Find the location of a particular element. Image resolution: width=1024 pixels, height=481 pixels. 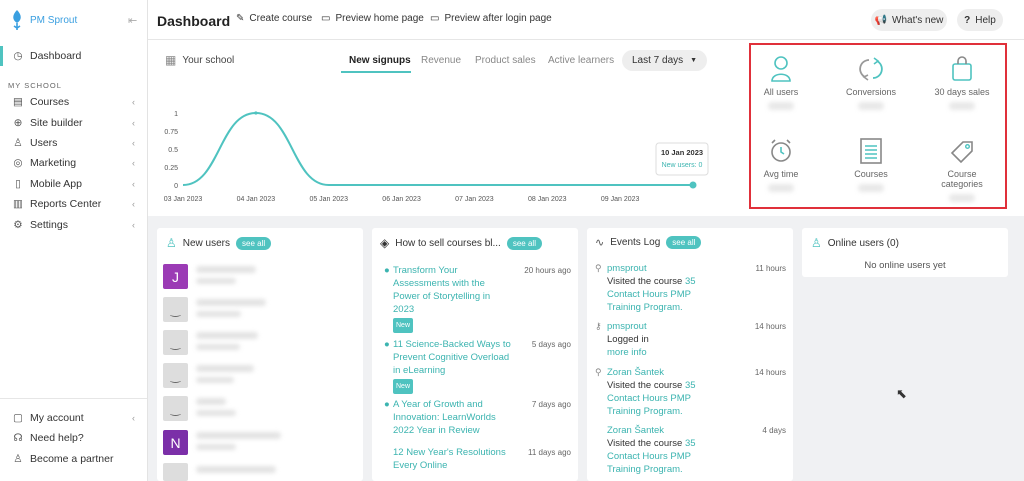

tab-active-learners: Active learners is located at coordinates (581, 60).